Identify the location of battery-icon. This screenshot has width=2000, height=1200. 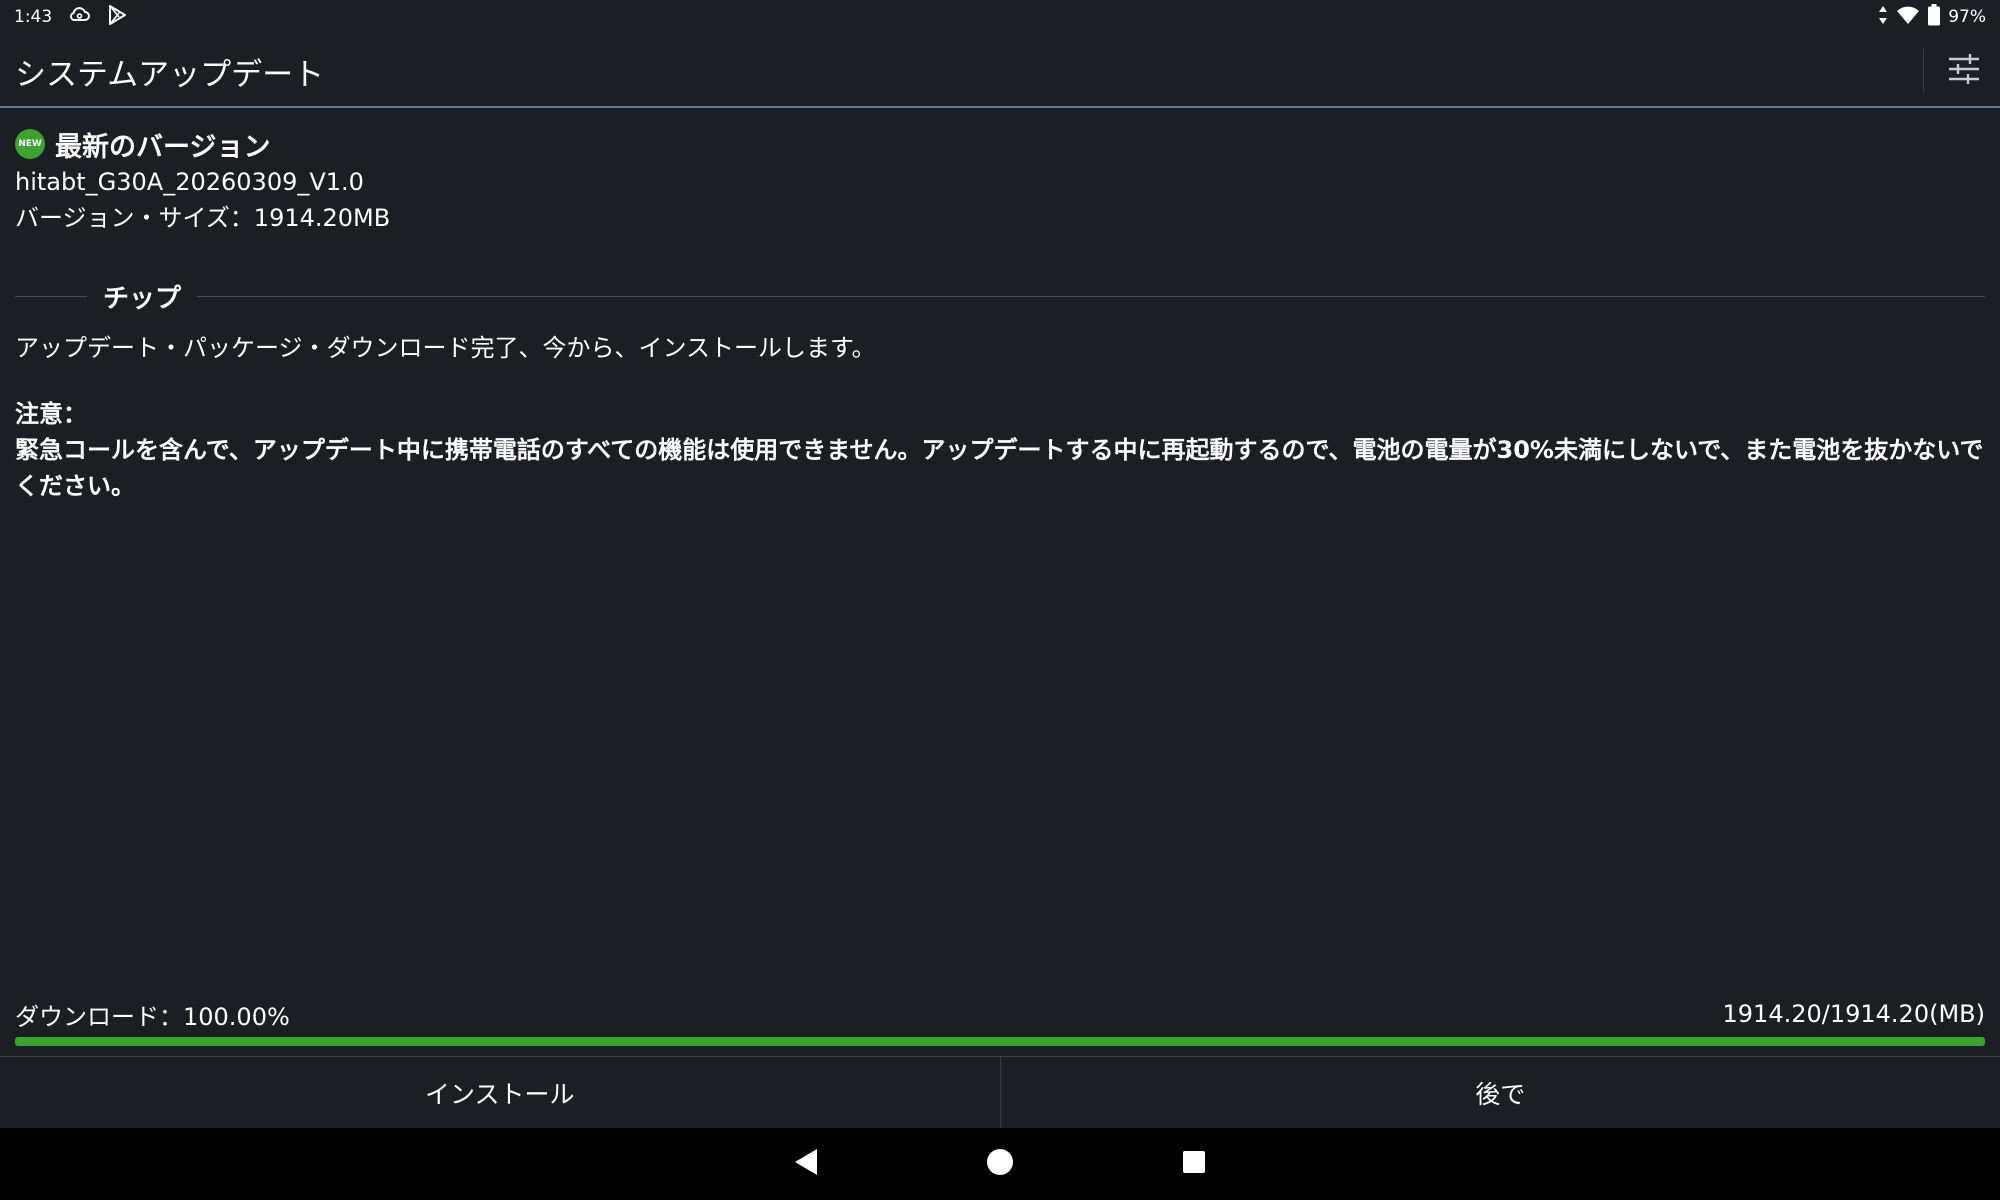
(1934, 17).